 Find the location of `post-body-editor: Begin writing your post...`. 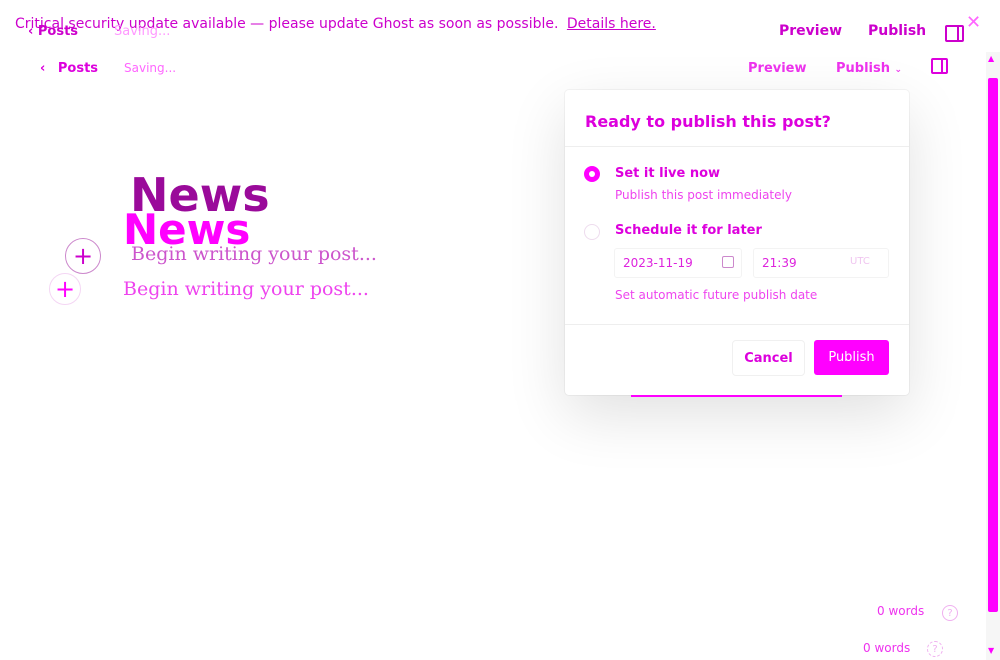

post-body-editor: Begin writing your post... is located at coordinates (246, 289).